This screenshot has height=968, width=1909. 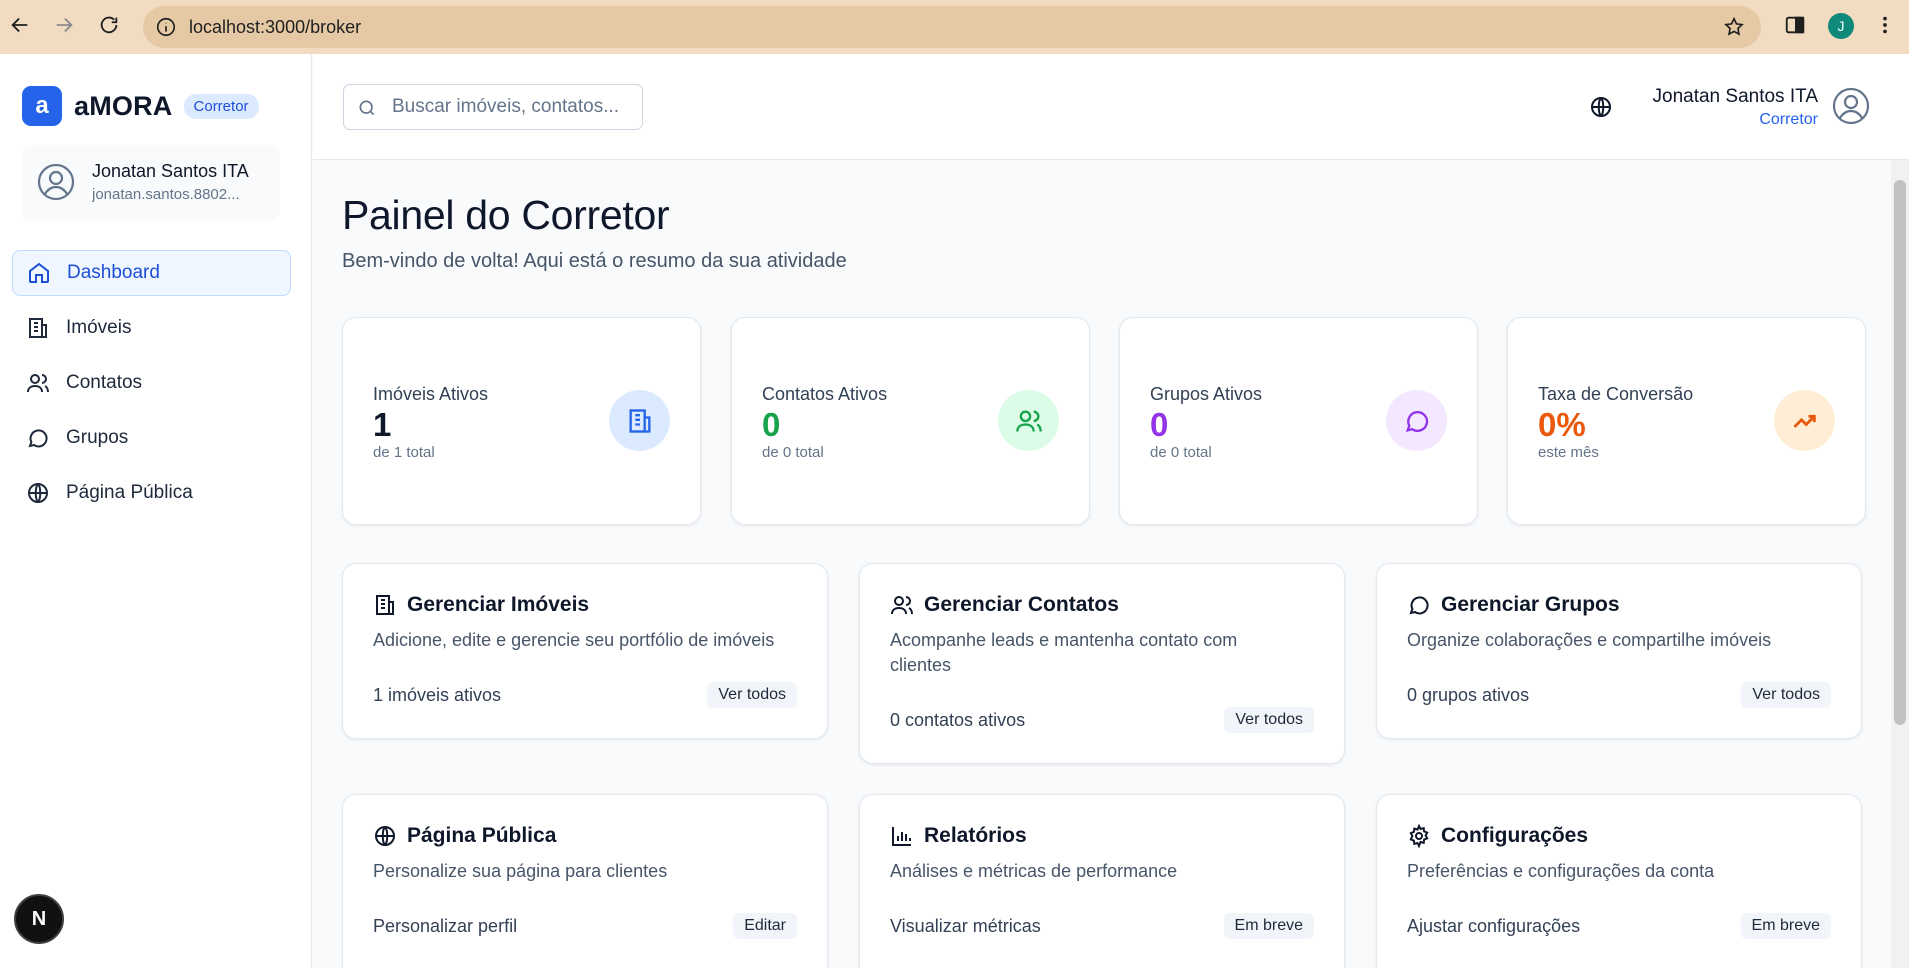 I want to click on card-footer-text: 1 imóveis ativos, so click(x=437, y=694).